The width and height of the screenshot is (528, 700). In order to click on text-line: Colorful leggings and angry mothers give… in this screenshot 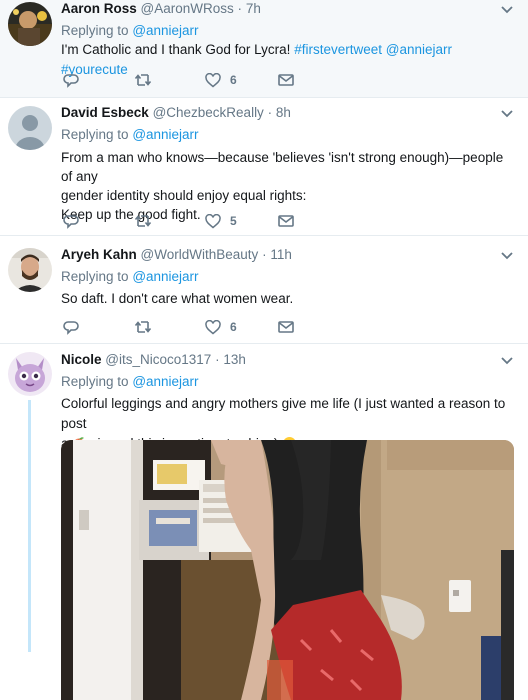, I will do `click(283, 413)`.